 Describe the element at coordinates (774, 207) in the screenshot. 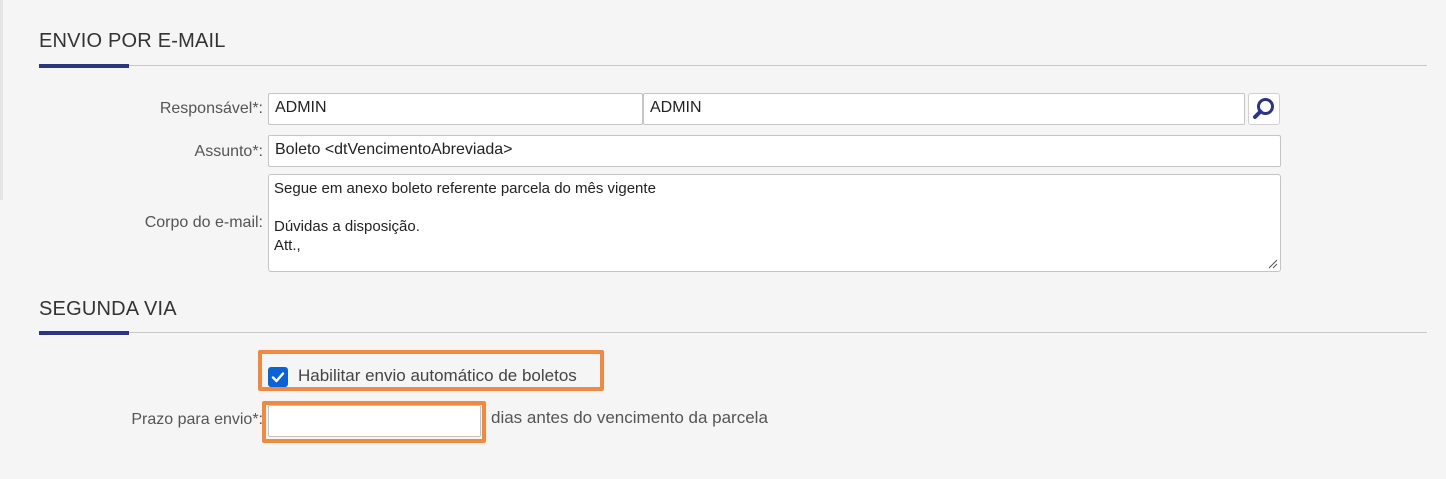

I see `corpo-line` at that location.